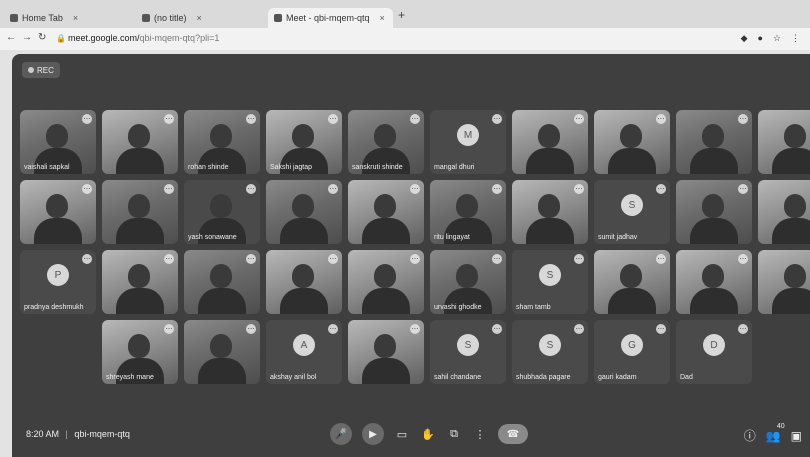  I want to click on star-icon: ☆, so click(777, 38).